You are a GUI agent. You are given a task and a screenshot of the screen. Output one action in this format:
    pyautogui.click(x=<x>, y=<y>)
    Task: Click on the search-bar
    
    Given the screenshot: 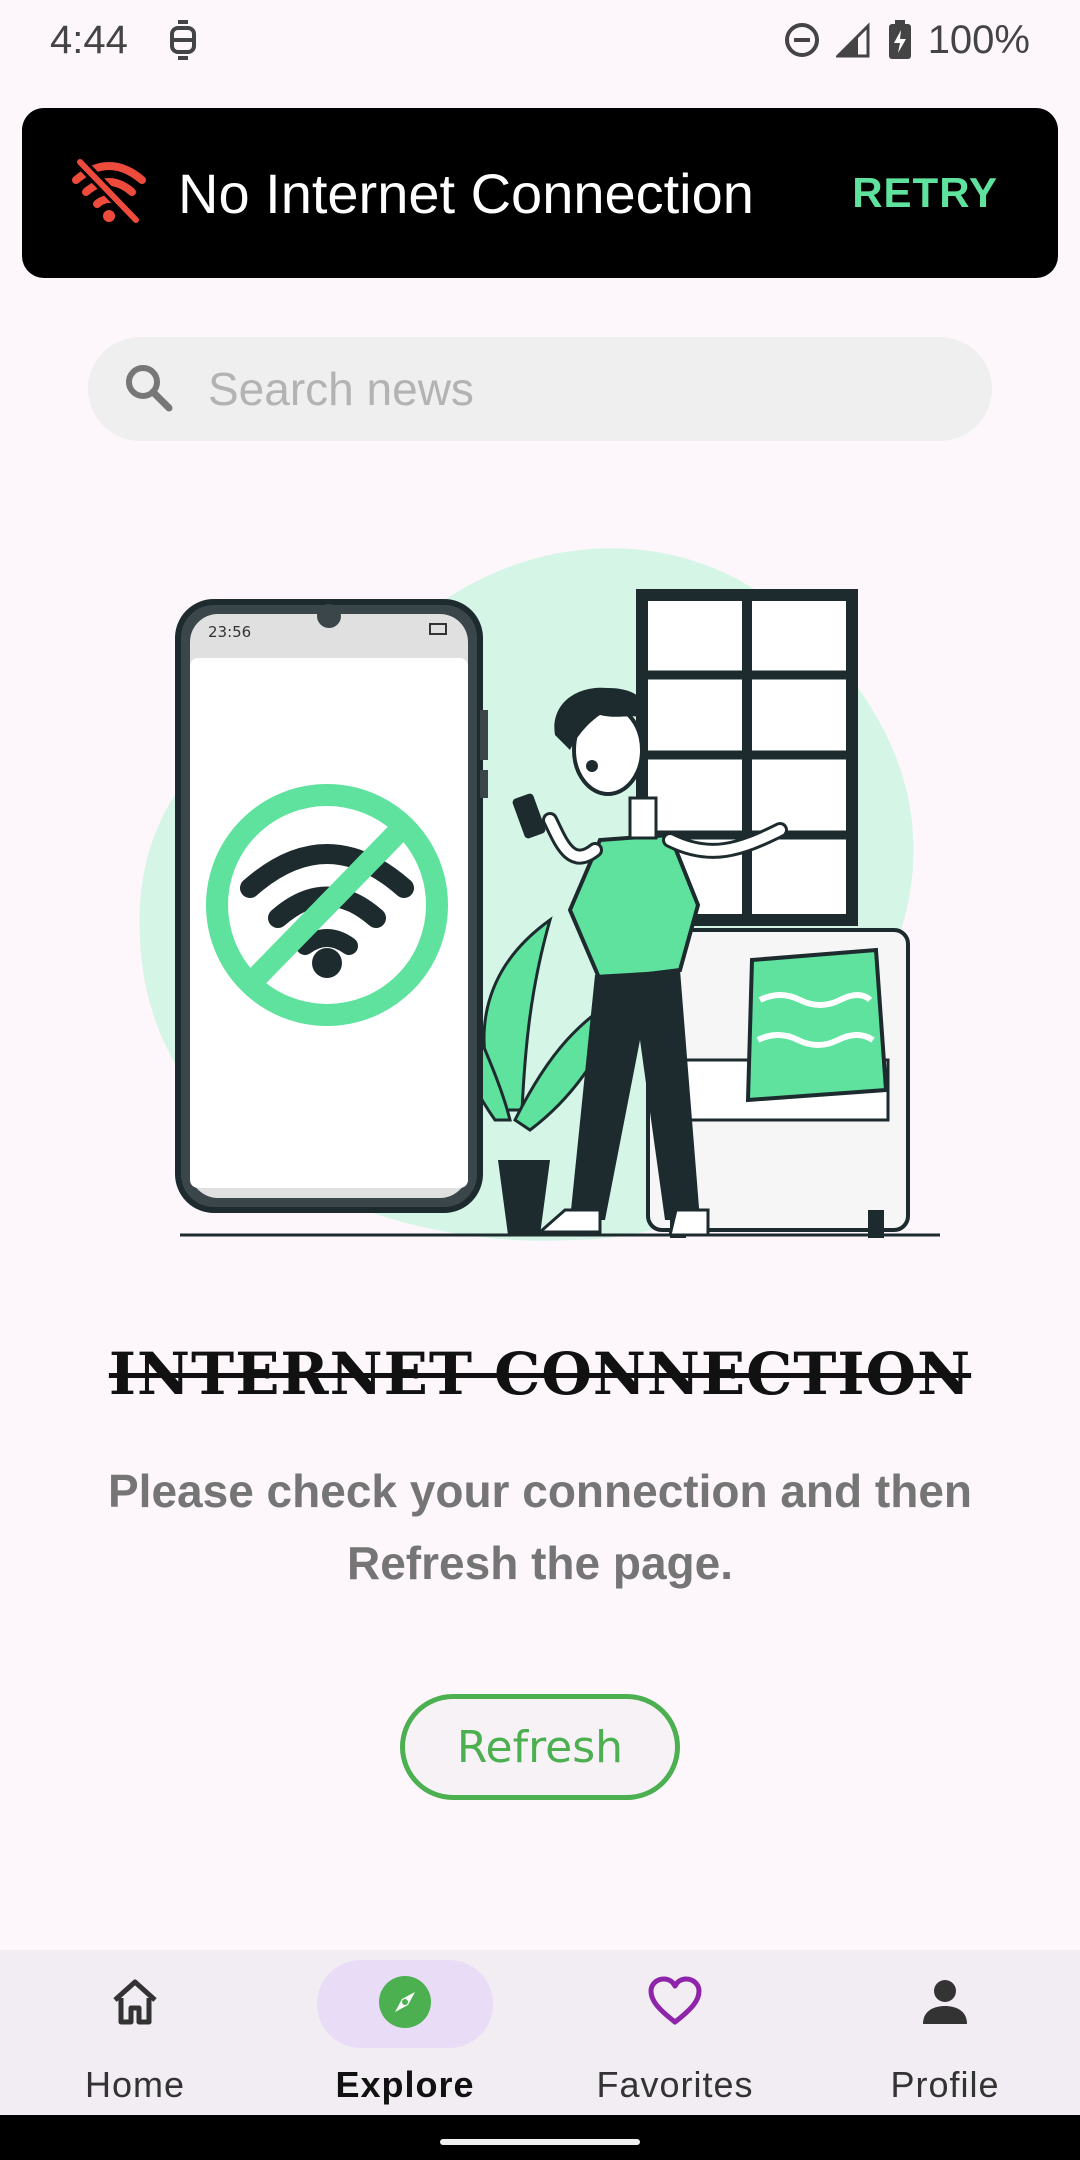 What is the action you would take?
    pyautogui.click(x=540, y=389)
    